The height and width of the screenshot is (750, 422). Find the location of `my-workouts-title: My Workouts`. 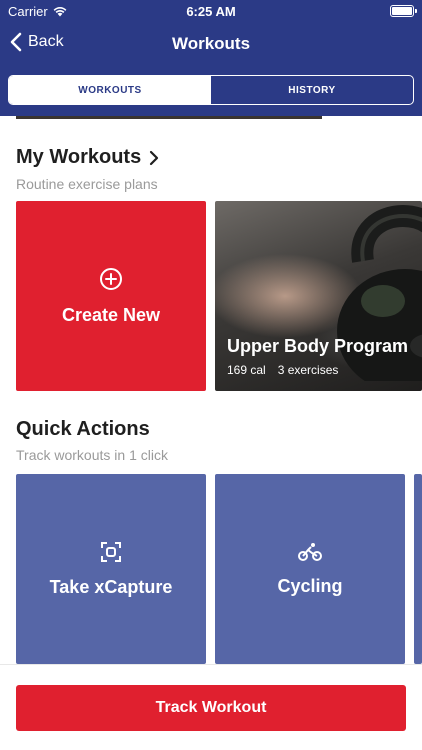

my-workouts-title: My Workouts is located at coordinates (79, 157).